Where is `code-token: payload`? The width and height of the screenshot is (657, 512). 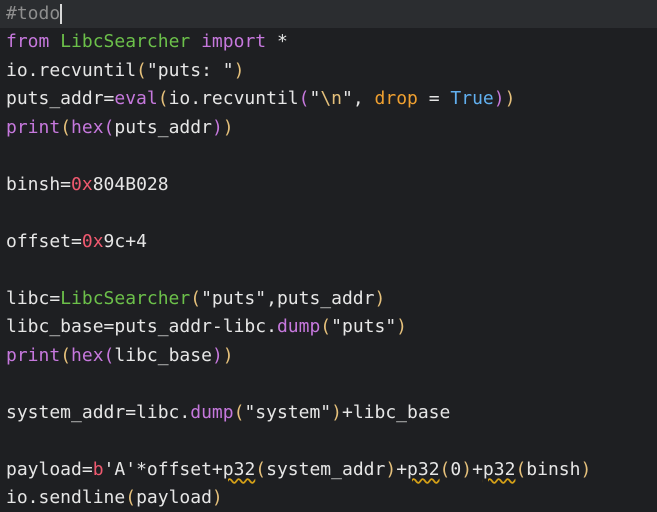
code-token: payload is located at coordinates (174, 497).